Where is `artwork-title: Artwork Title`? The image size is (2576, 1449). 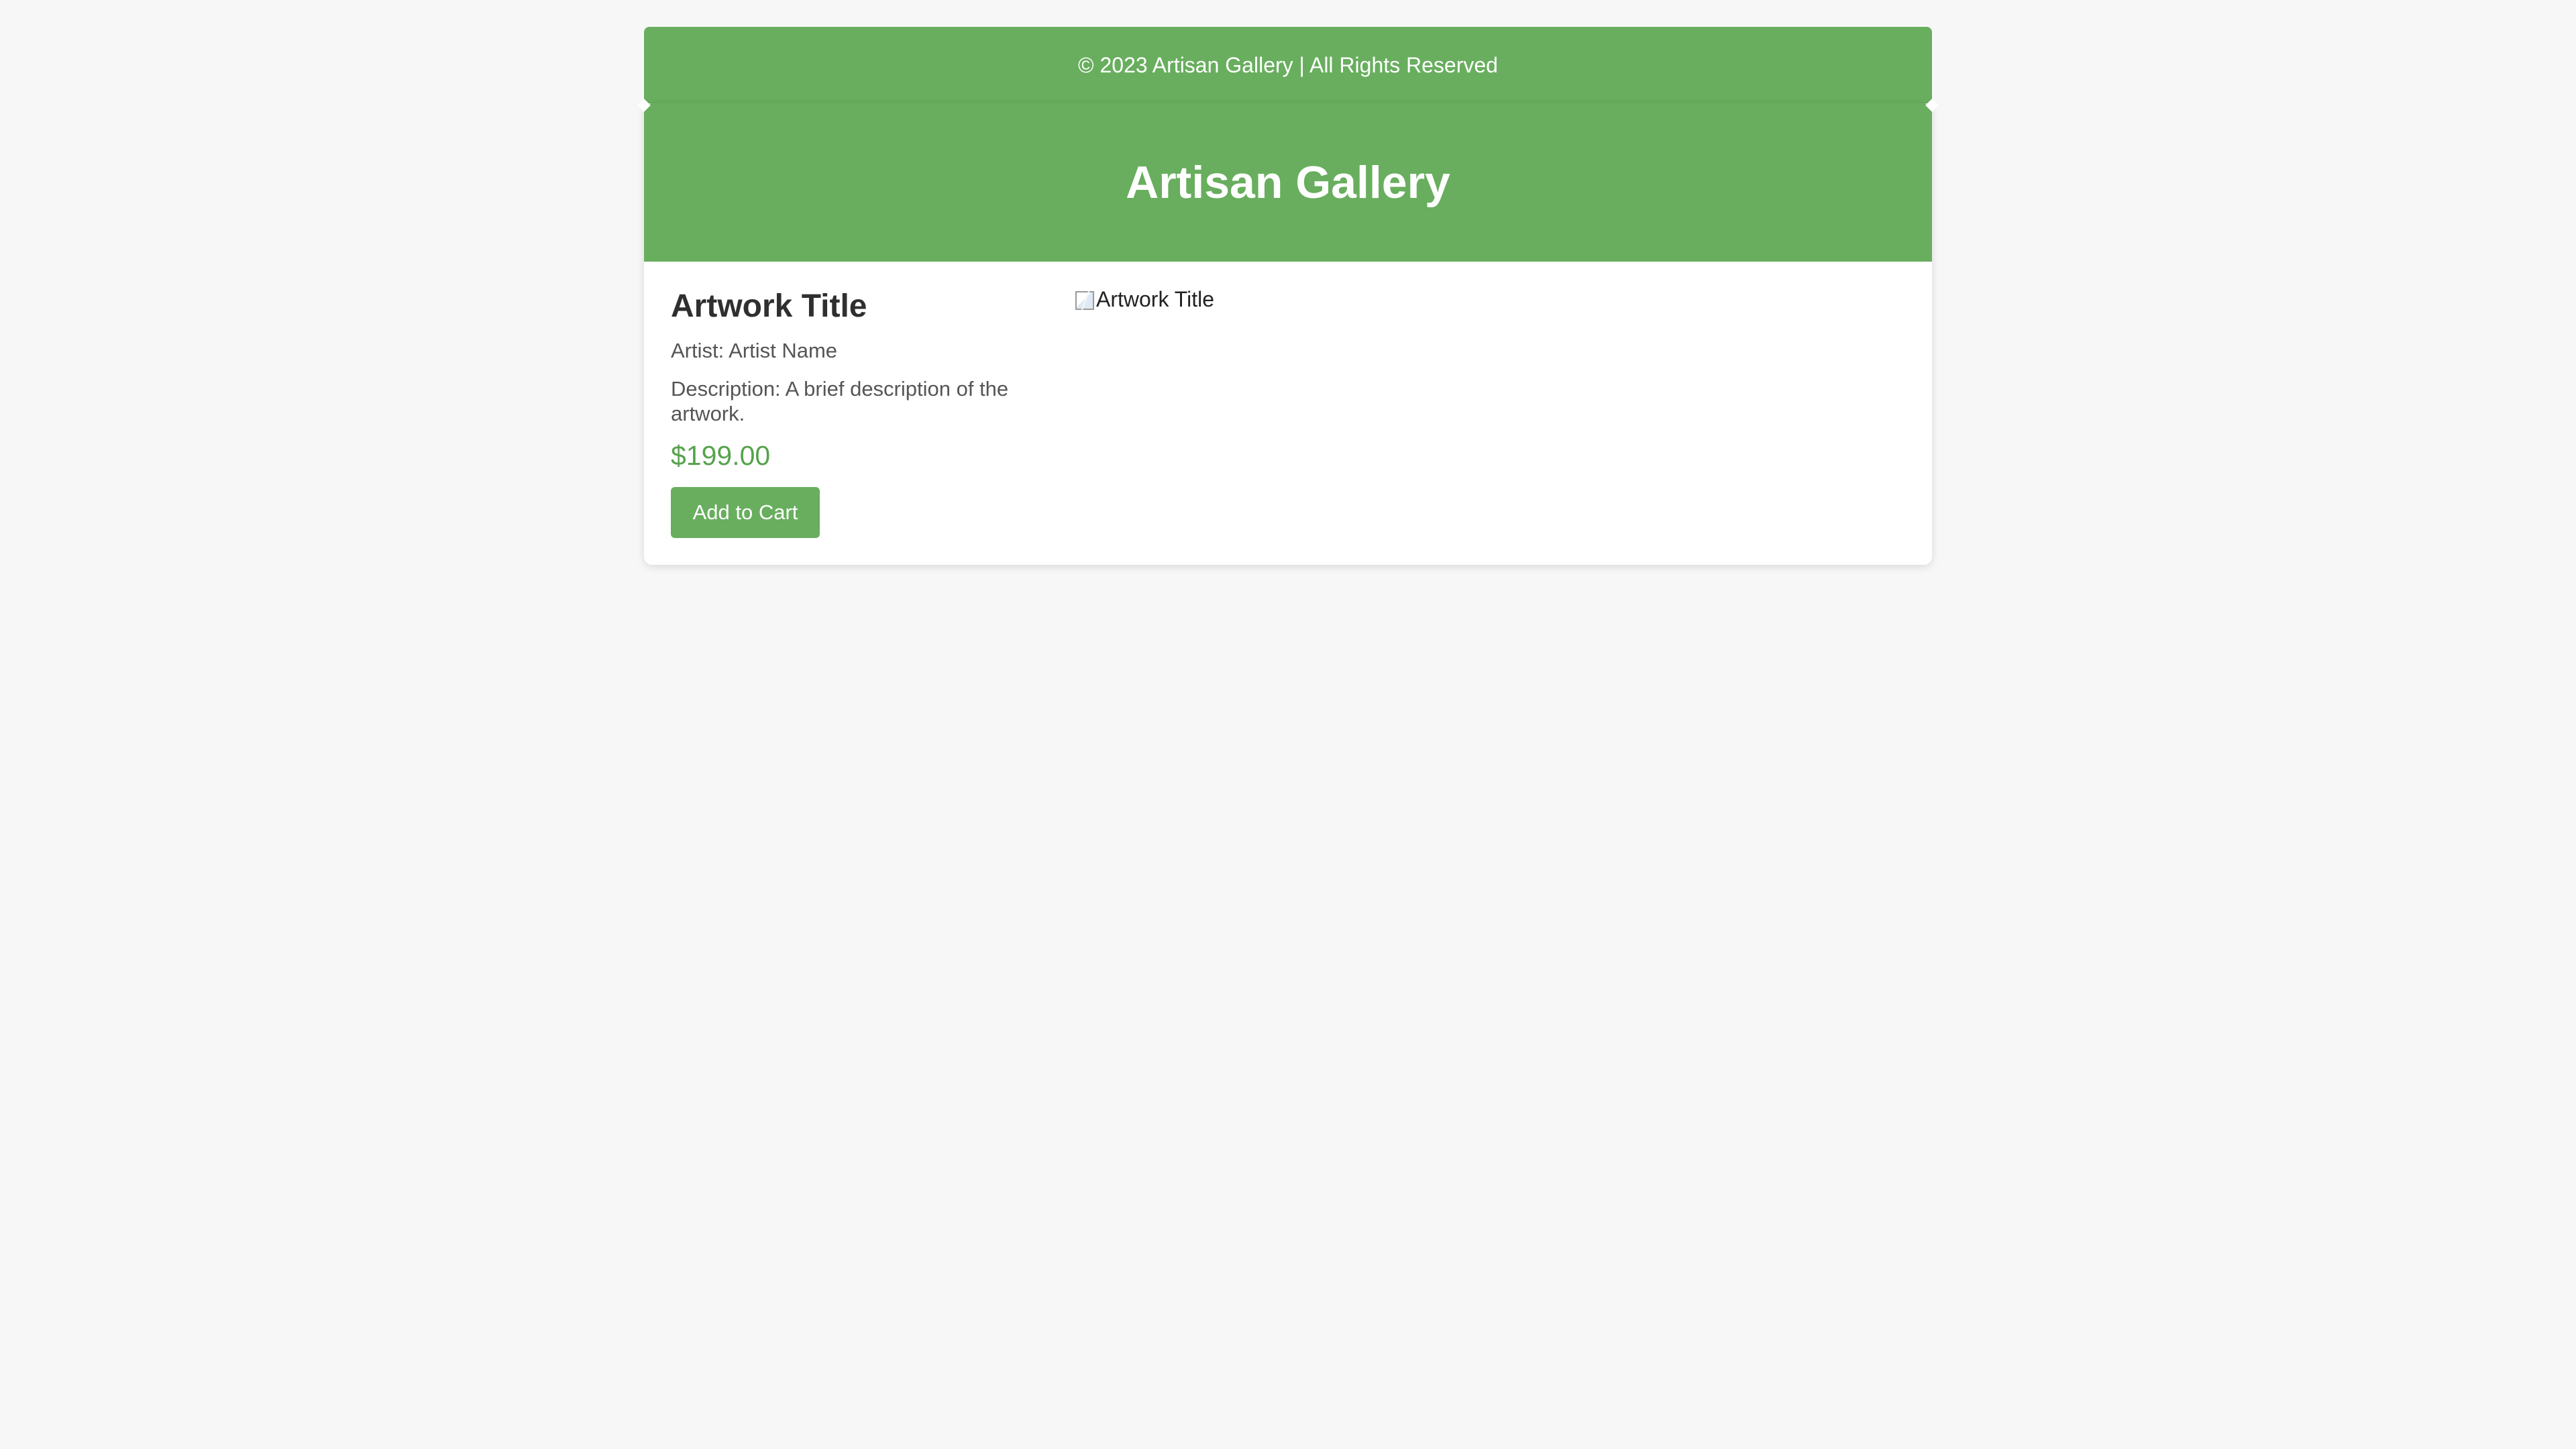
artwork-title: Artwork Title is located at coordinates (769, 306).